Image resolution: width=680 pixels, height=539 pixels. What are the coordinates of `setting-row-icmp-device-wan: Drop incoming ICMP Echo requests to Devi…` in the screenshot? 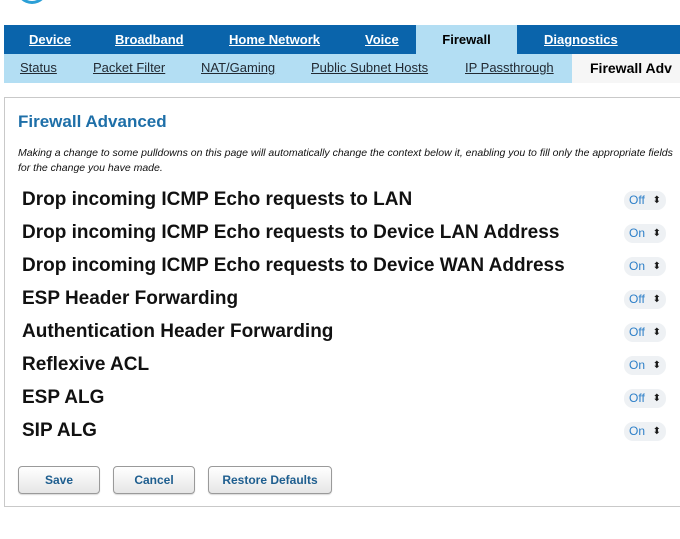 It's located at (347, 267).